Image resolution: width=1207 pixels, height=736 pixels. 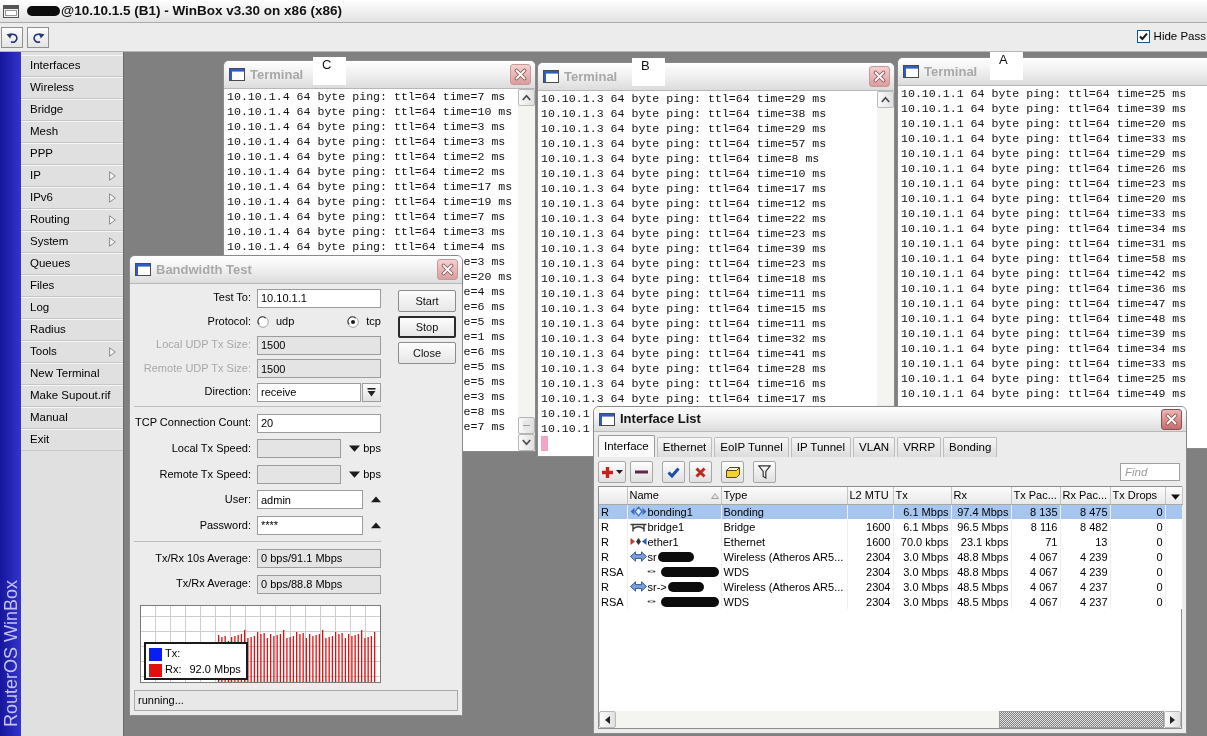 I want to click on menu-item: Wireless, so click(x=72, y=88).